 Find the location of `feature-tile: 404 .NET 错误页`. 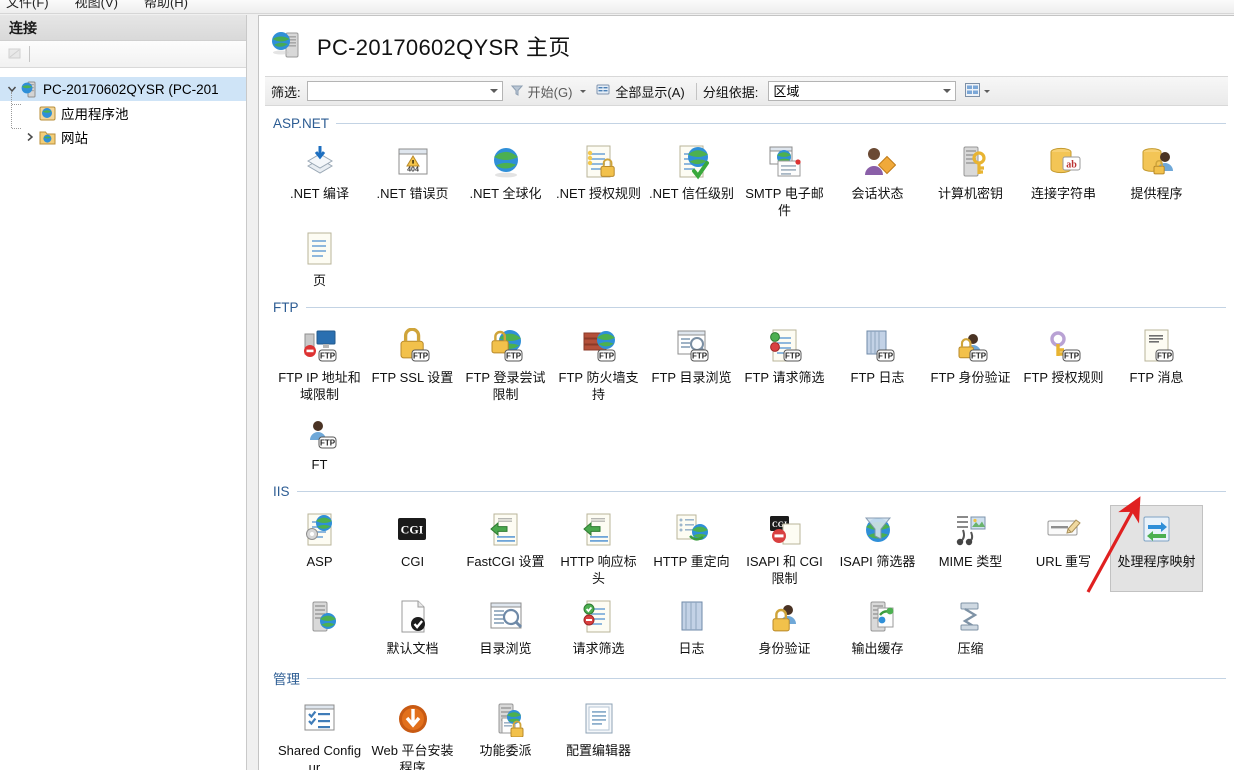

feature-tile: 404 .NET 错误页 is located at coordinates (412, 180).